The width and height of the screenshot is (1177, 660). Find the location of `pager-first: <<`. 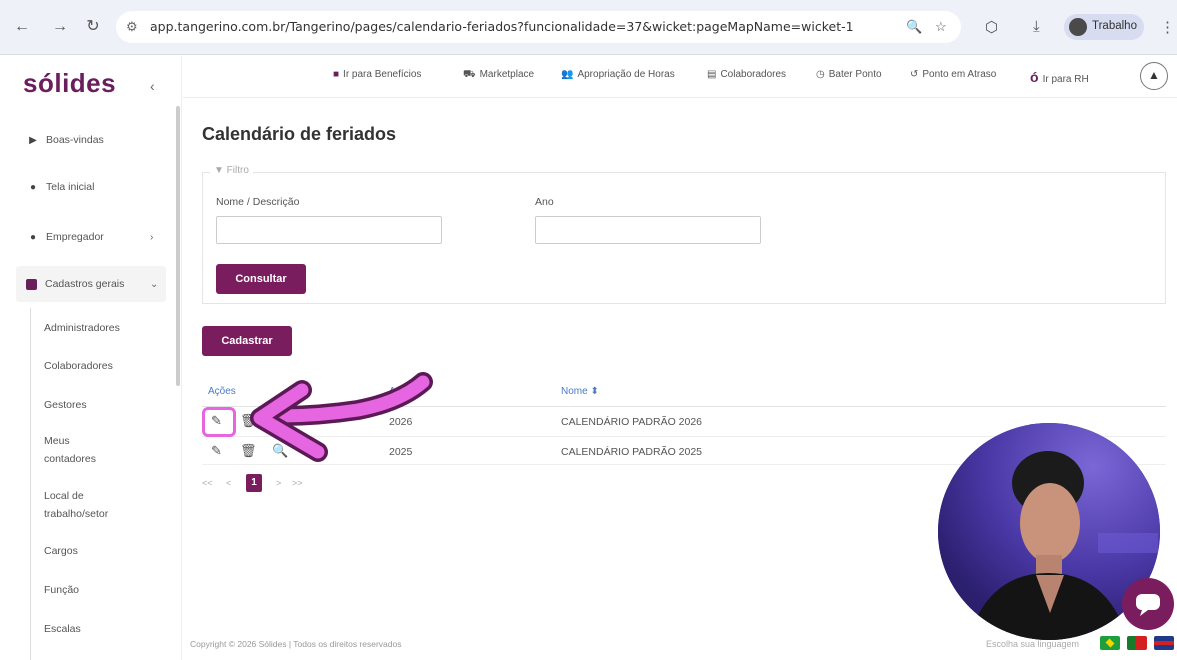

pager-first: << is located at coordinates (207, 483).